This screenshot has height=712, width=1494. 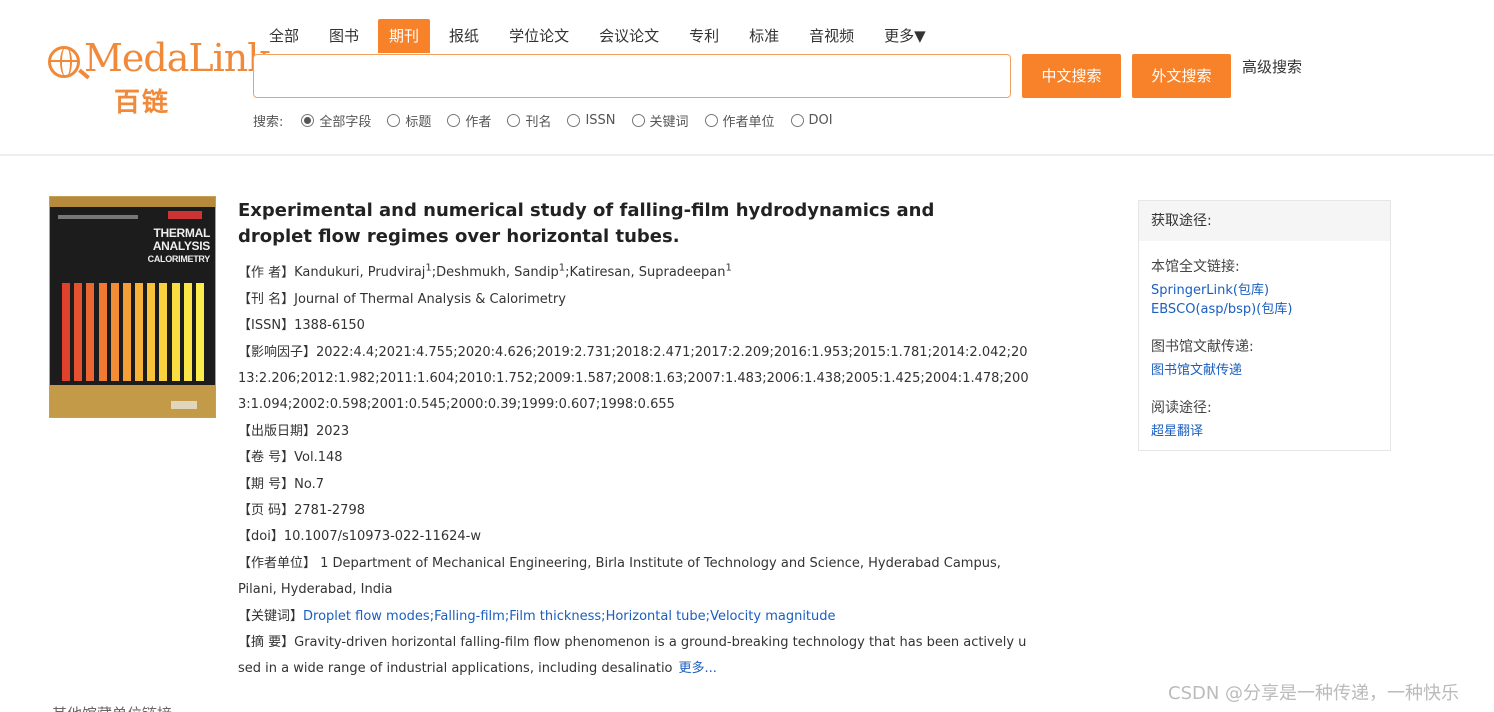 I want to click on springer-logo, so click(x=184, y=405).